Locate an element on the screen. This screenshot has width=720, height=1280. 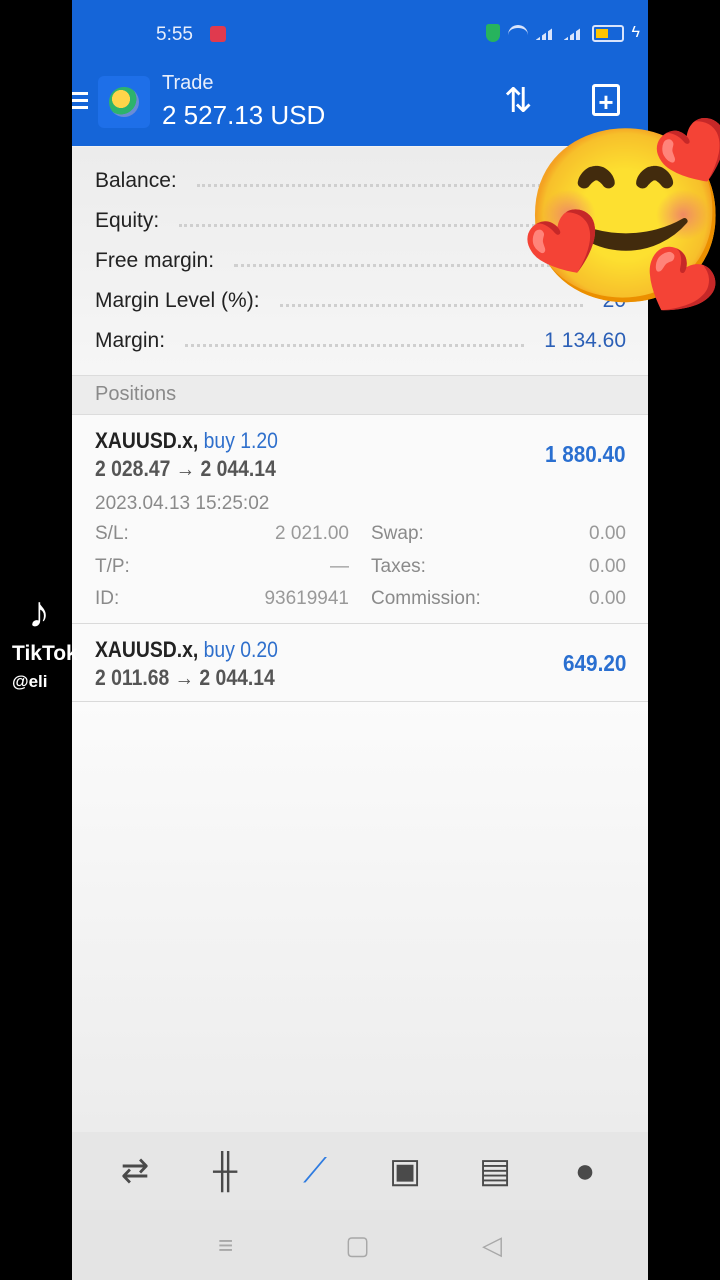
home-icon: ▢ is located at coordinates (357, 1245).